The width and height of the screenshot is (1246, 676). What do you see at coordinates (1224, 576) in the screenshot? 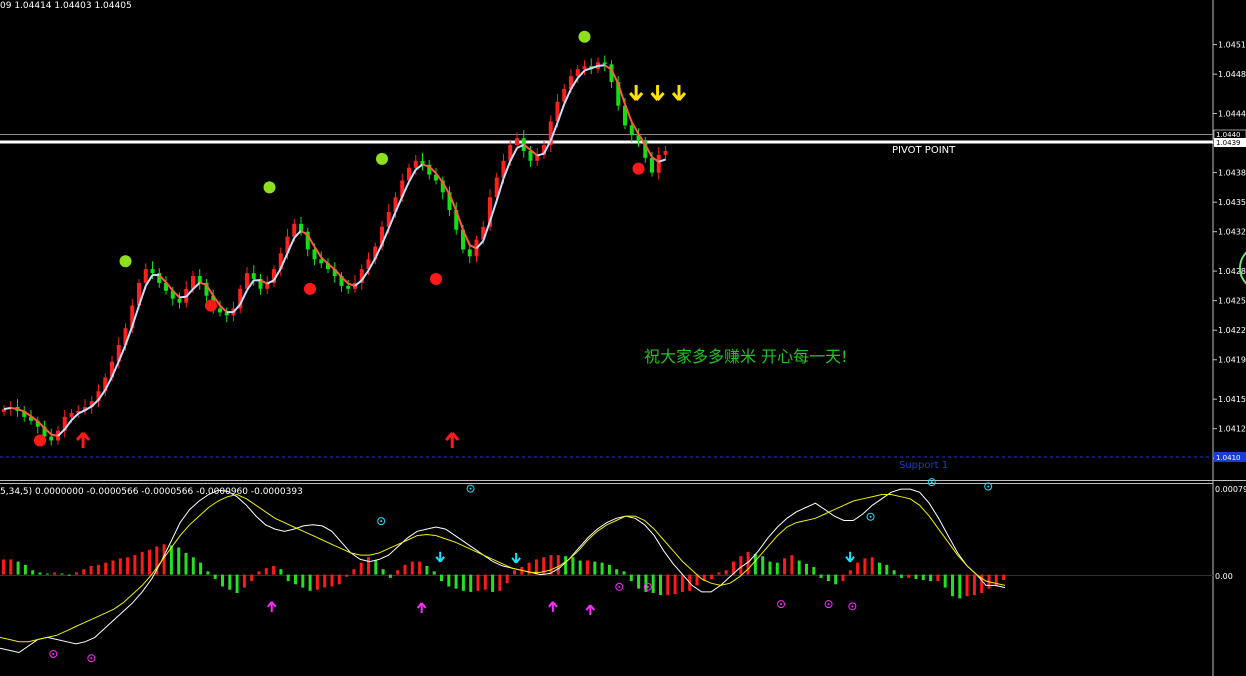
I see `indicator-tick-zero: 0.00` at bounding box center [1224, 576].